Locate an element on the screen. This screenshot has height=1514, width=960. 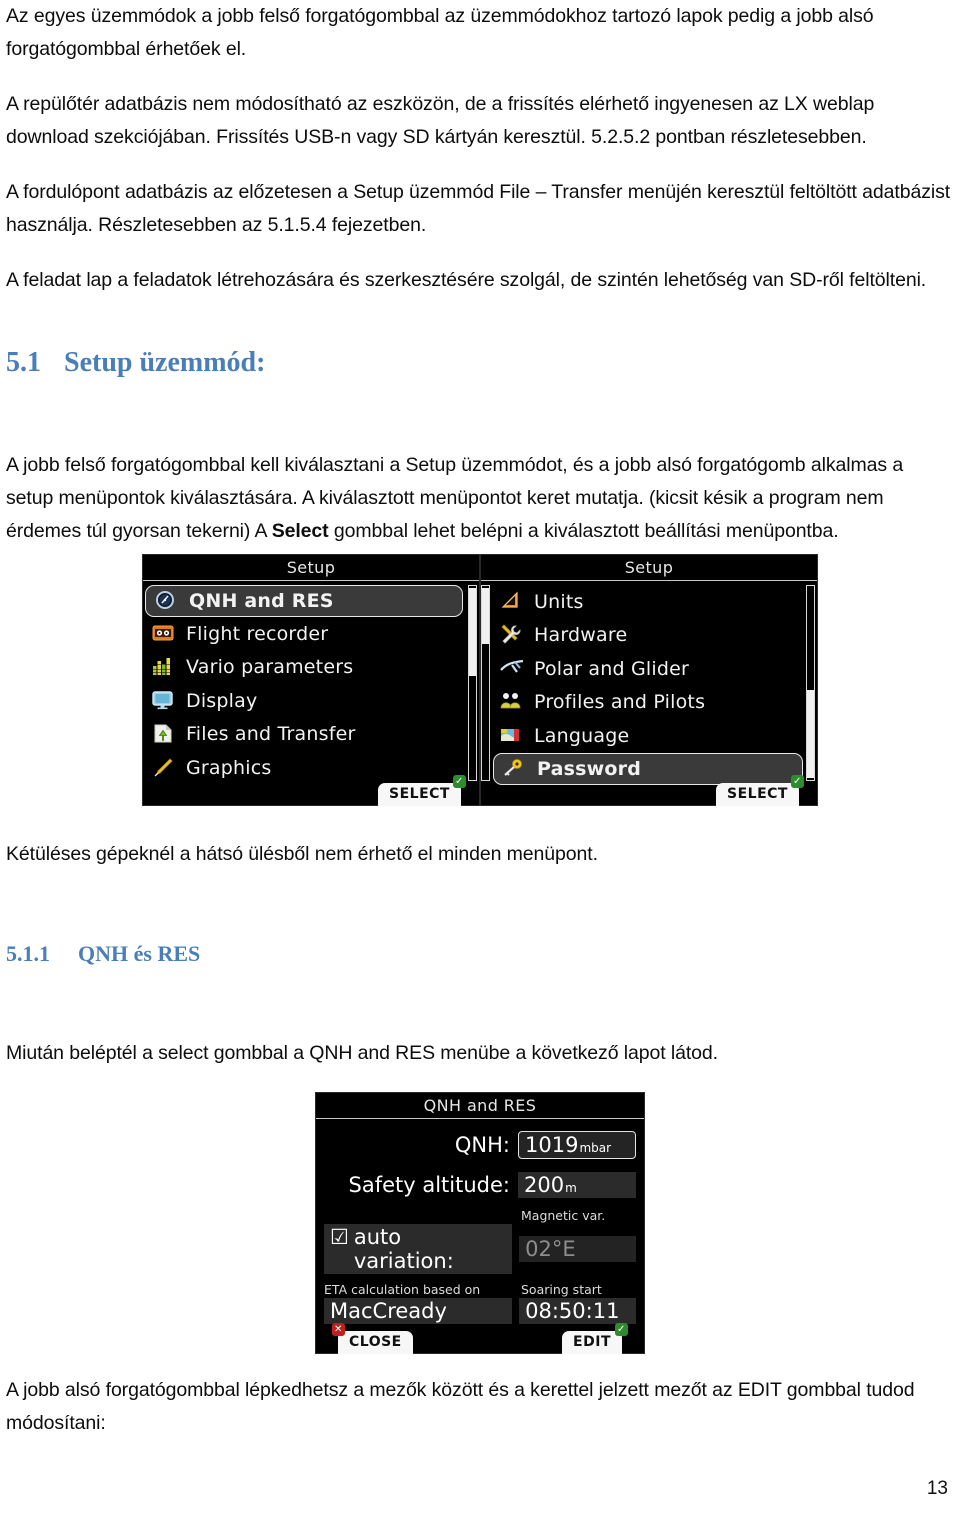
magnetic-var-value: 02°E is located at coordinates (550, 1249).